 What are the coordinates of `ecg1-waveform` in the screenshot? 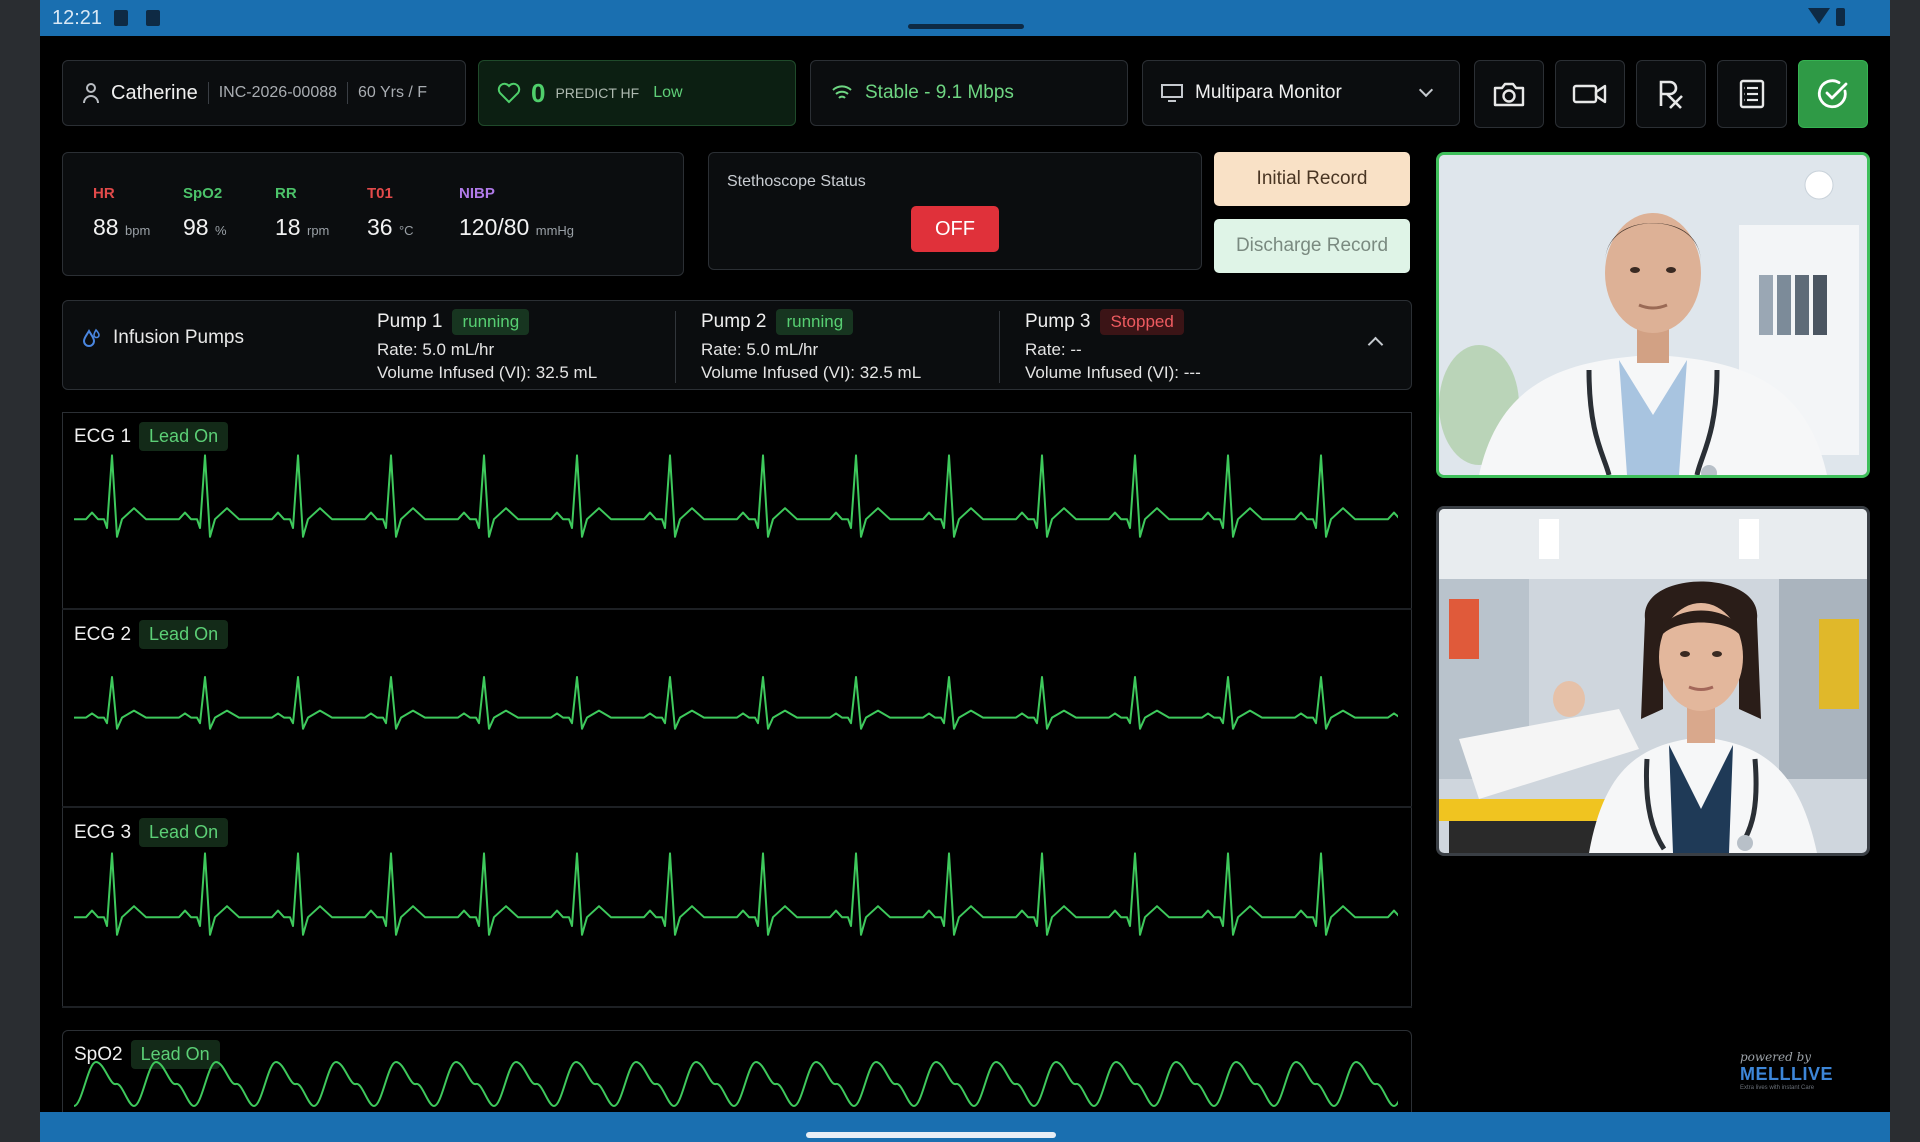 It's located at (736, 496).